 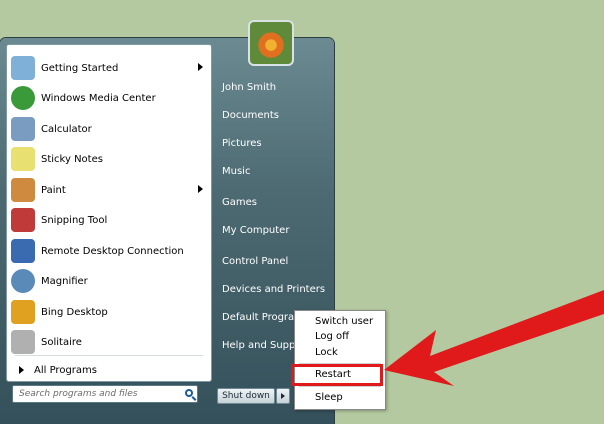 I want to click on media-center-icon, so click(x=23, y=98).